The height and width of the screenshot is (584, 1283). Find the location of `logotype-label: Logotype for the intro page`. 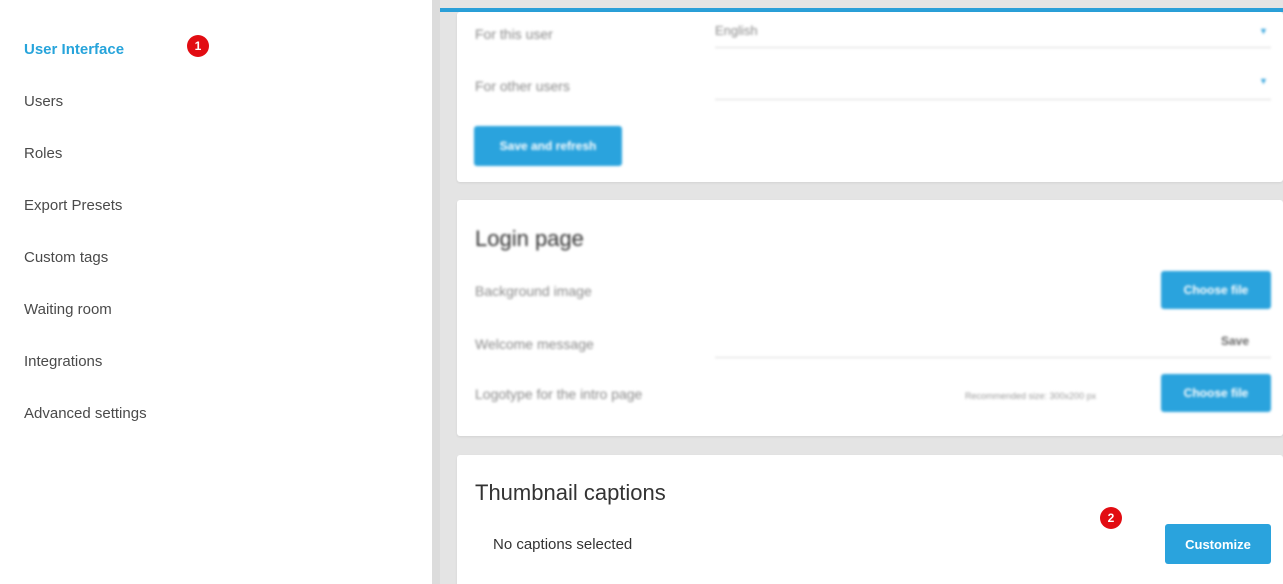

logotype-label: Logotype for the intro page is located at coordinates (559, 394).